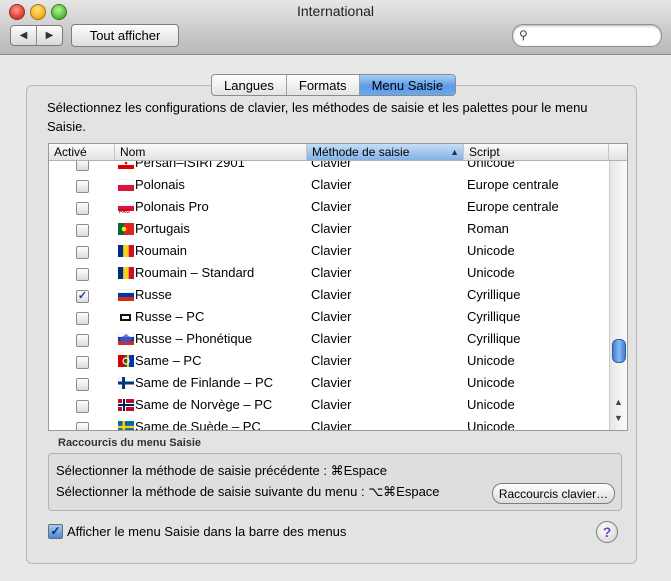  Describe the element at coordinates (335, 27) in the screenshot. I see `title-bar: International ◀ ▶ Tout afficher ⚲` at that location.